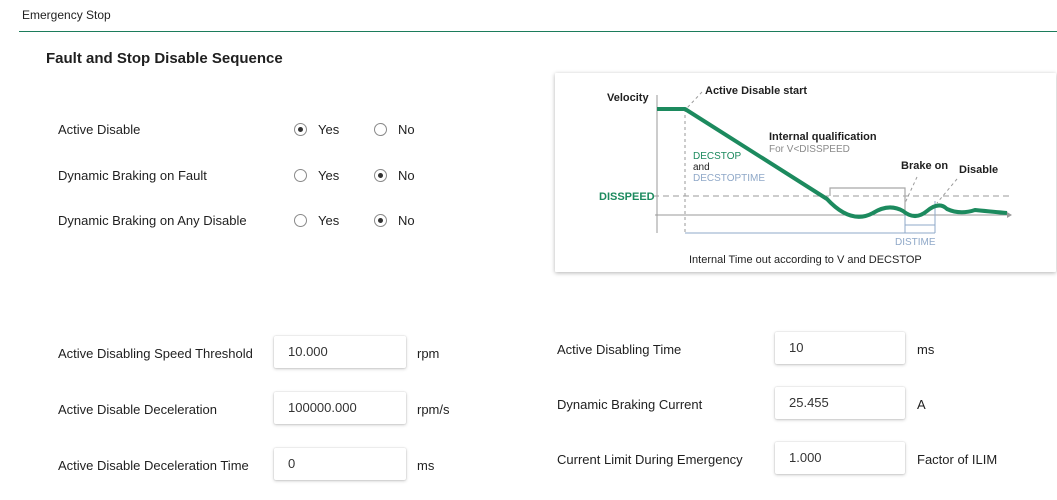 This screenshot has height=500, width=1057. Describe the element at coordinates (630, 404) in the screenshot. I see `braking-current-label: Dynamic Braking Current` at that location.